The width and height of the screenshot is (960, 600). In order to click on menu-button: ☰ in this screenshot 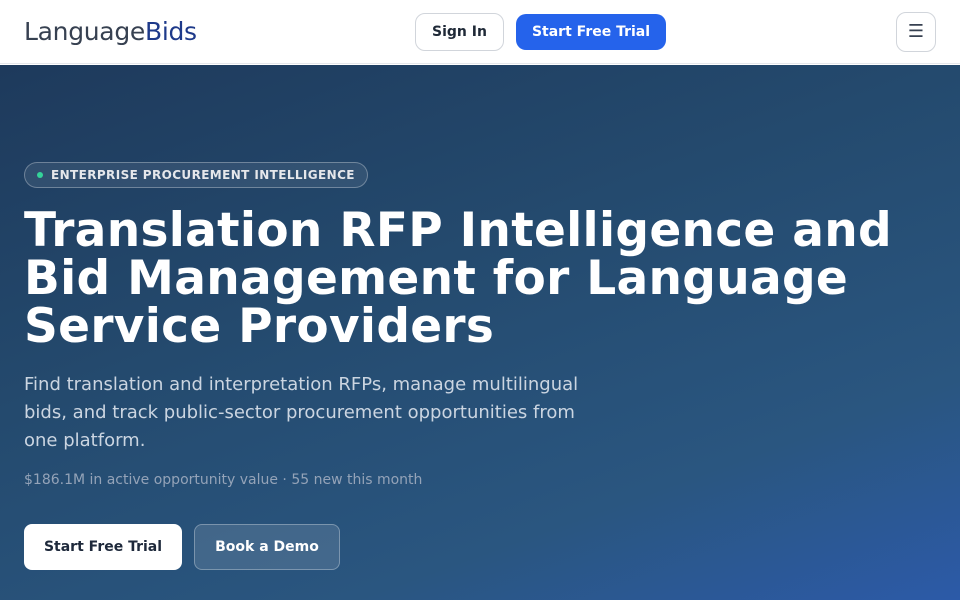, I will do `click(916, 32)`.